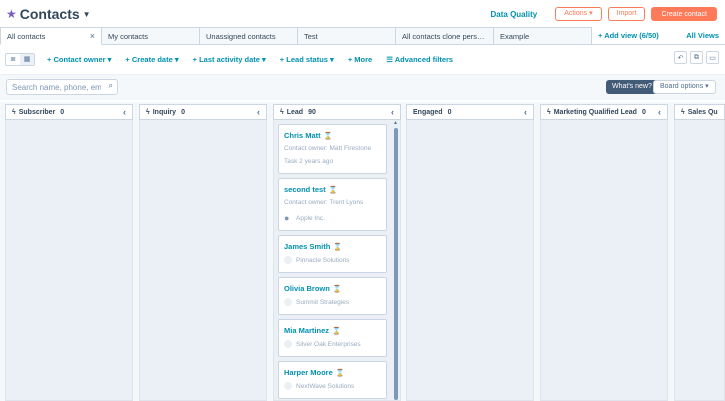 This screenshot has height=401, width=725. I want to click on tab-test: Test, so click(347, 36).